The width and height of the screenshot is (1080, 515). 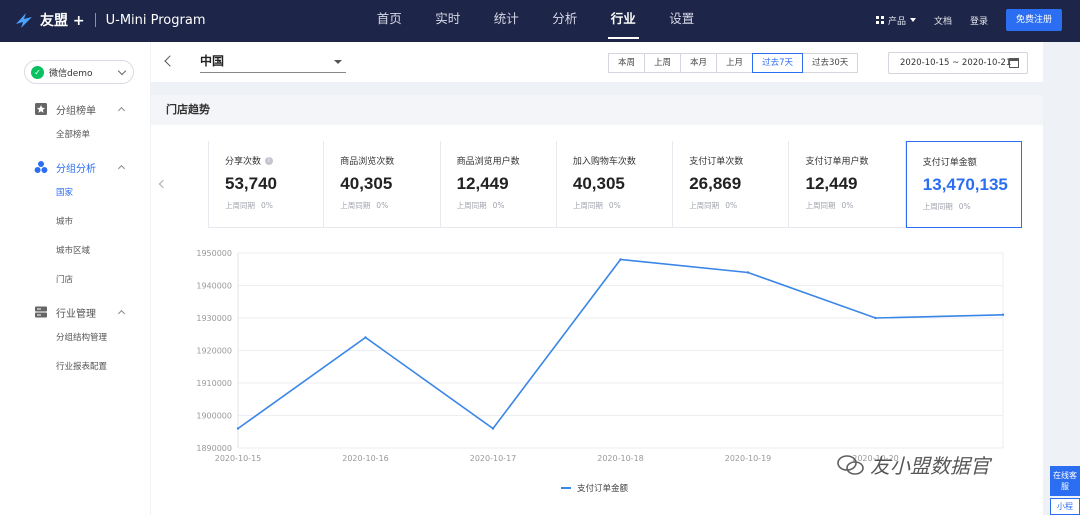 What do you see at coordinates (24, 20) in the screenshot?
I see `umeng-logo-icon` at bounding box center [24, 20].